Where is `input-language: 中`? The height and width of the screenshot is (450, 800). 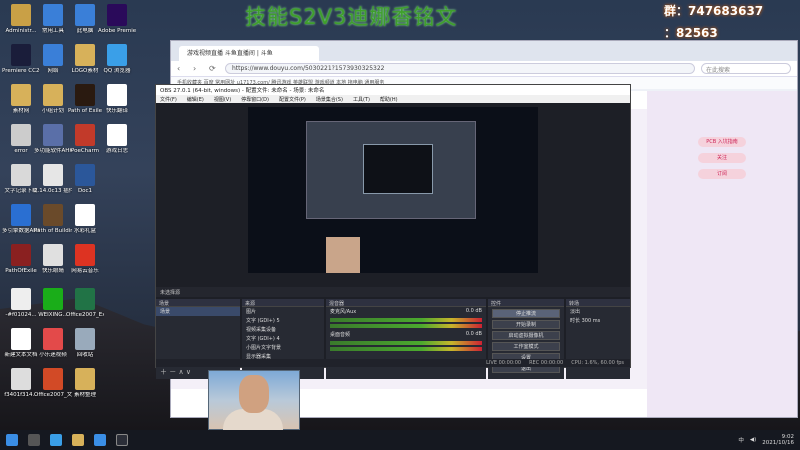 input-language: 中 is located at coordinates (741, 440).